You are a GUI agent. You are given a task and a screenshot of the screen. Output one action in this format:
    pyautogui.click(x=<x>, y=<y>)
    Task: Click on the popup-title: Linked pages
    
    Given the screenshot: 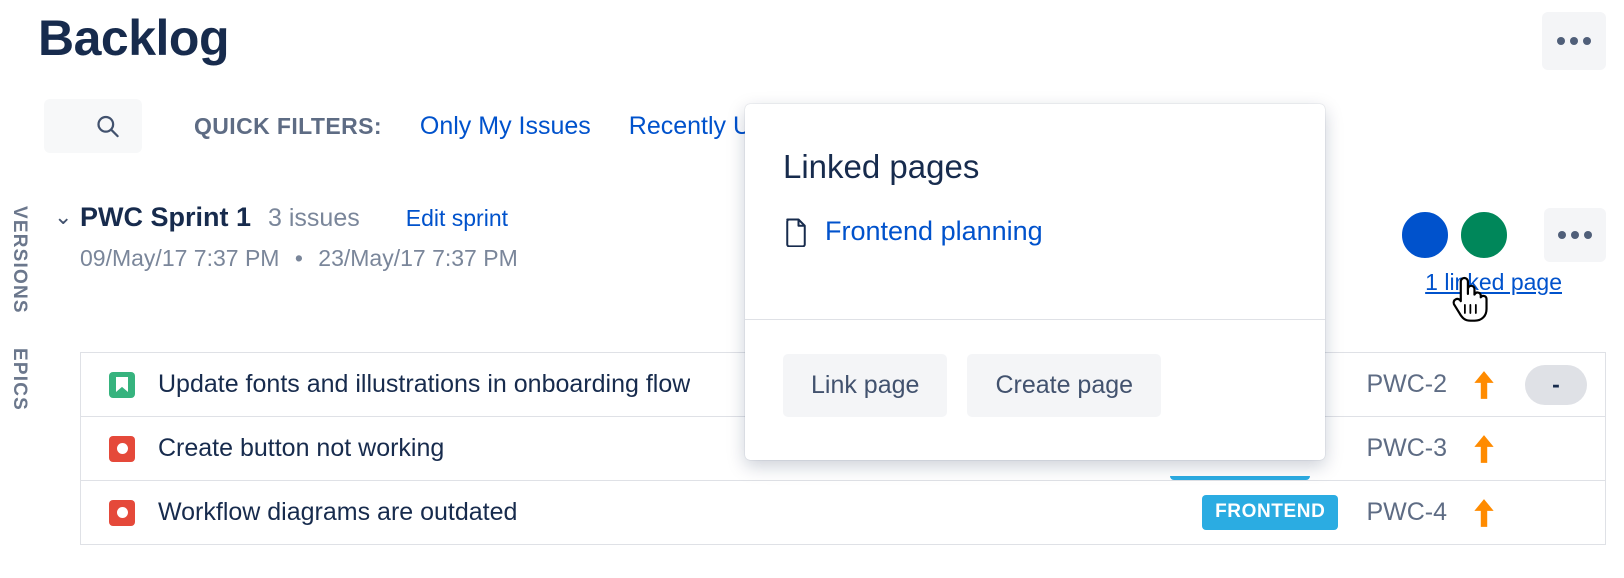 What is the action you would take?
    pyautogui.click(x=881, y=166)
    